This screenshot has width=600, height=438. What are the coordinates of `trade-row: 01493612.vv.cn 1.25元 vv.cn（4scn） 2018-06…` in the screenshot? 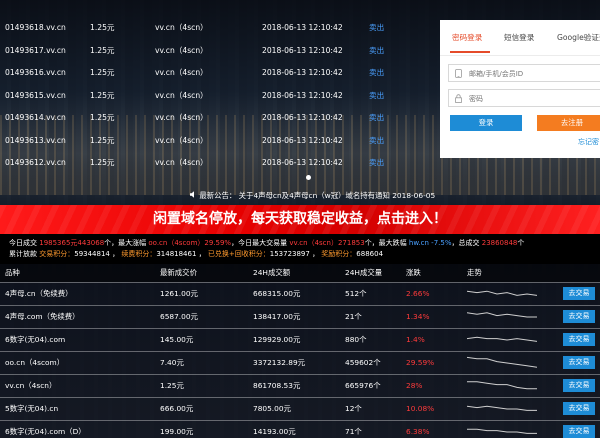 It's located at (220, 163).